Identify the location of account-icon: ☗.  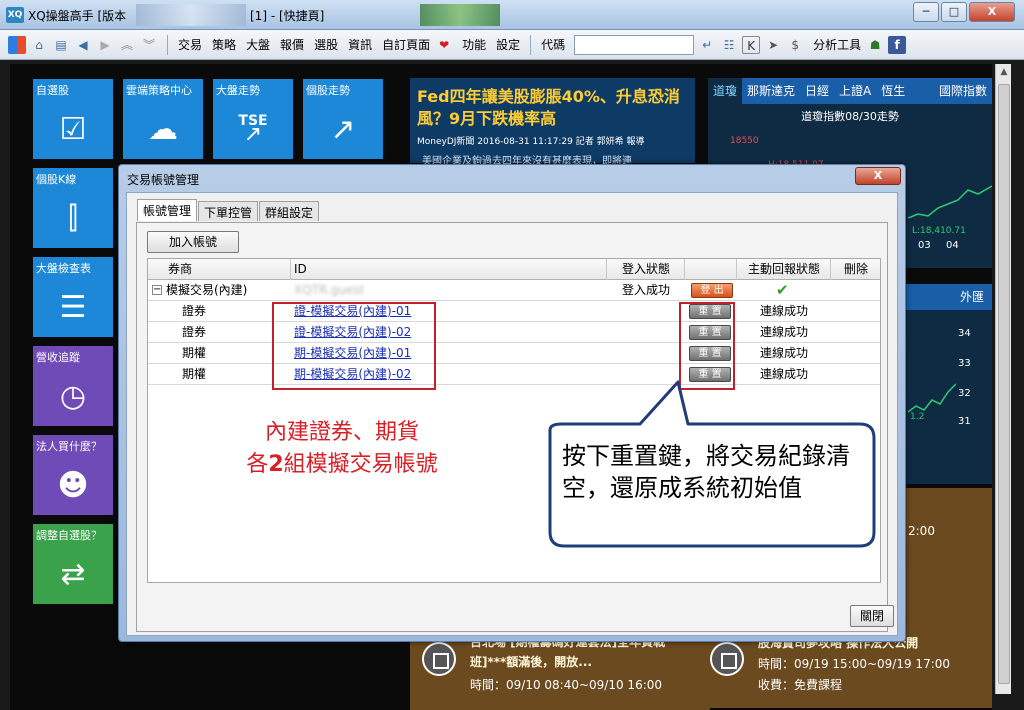
(875, 45).